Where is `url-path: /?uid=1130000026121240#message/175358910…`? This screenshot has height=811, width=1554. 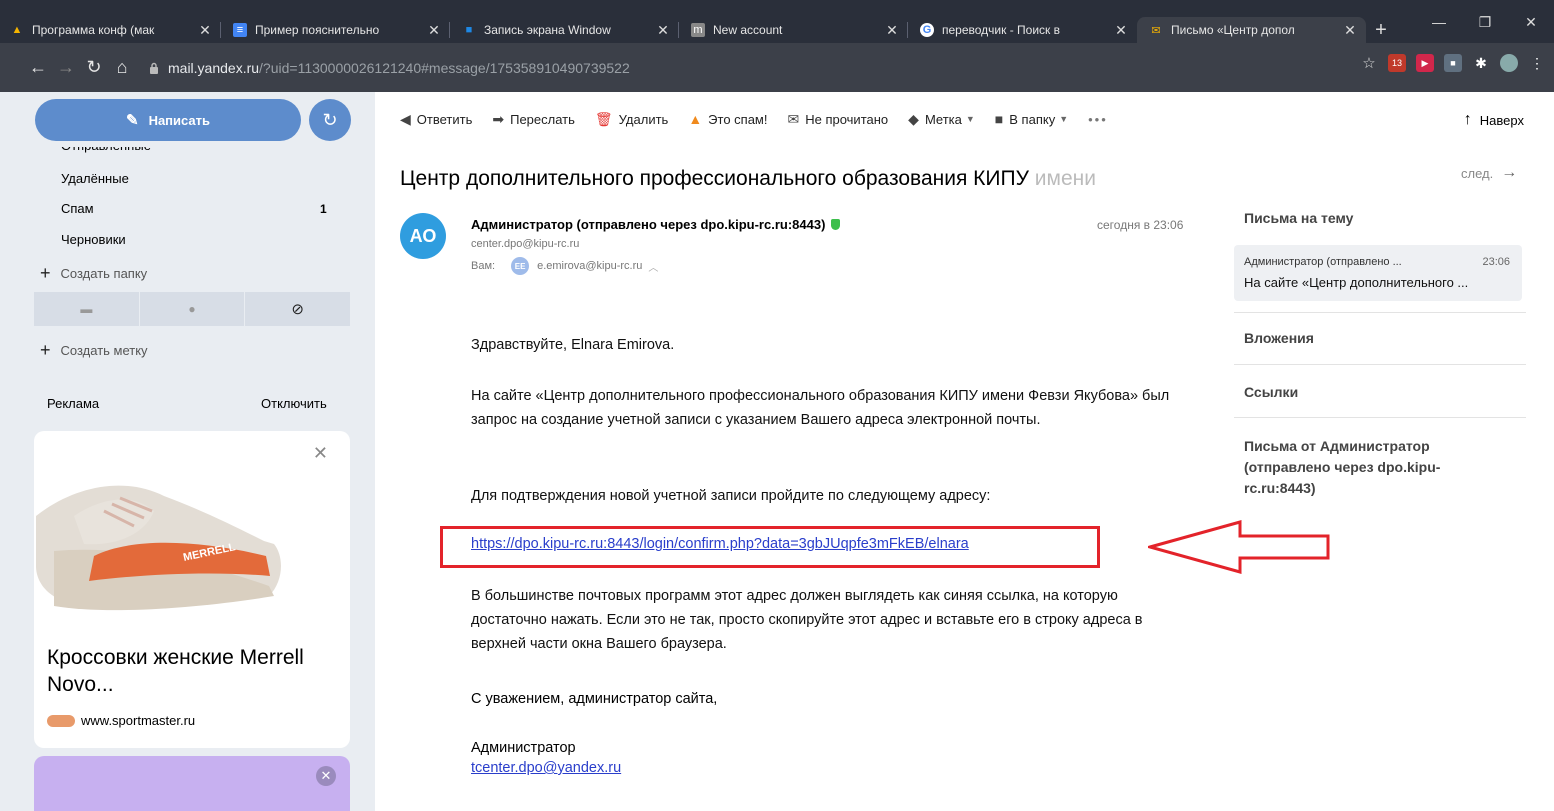 url-path: /?uid=1130000026121240#message/175358910… is located at coordinates (444, 67).